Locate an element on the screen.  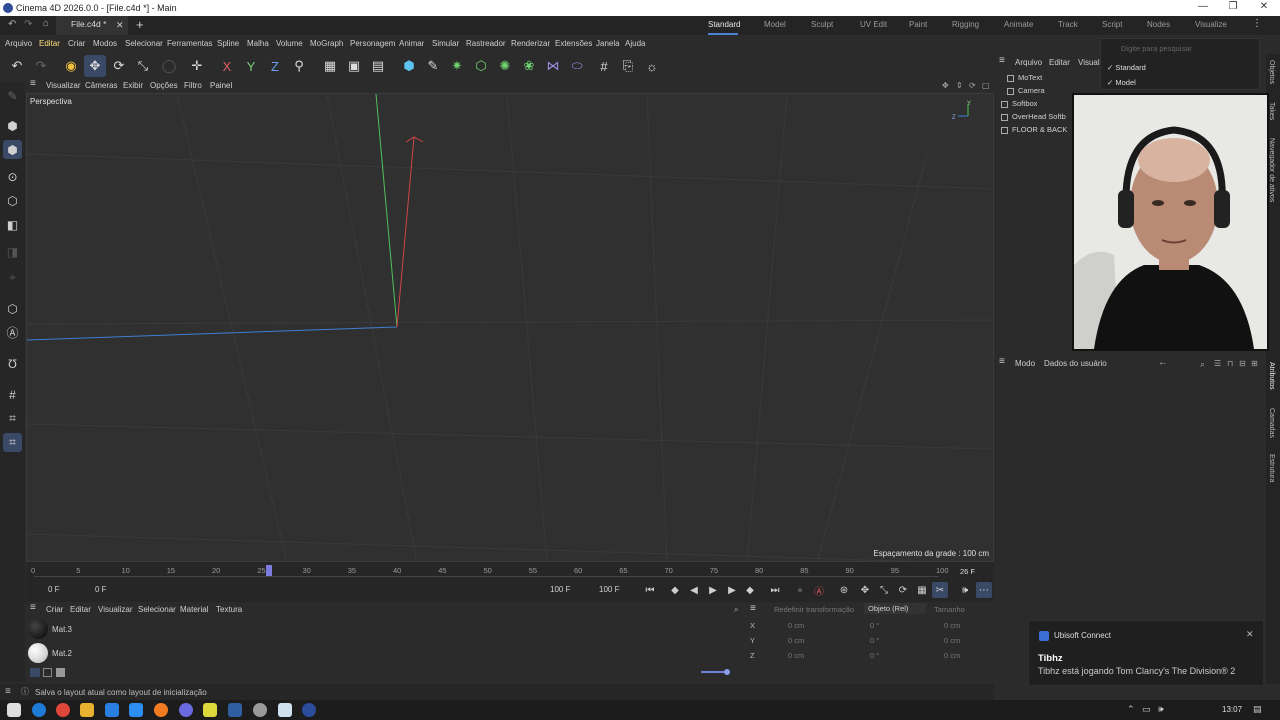
position-key-icon: ✥ is located at coordinates (865, 590).